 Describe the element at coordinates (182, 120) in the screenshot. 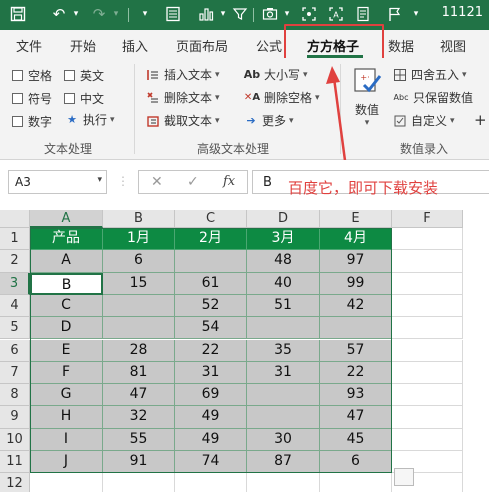

I see `extract-text-button: 截取文本 ▾` at that location.